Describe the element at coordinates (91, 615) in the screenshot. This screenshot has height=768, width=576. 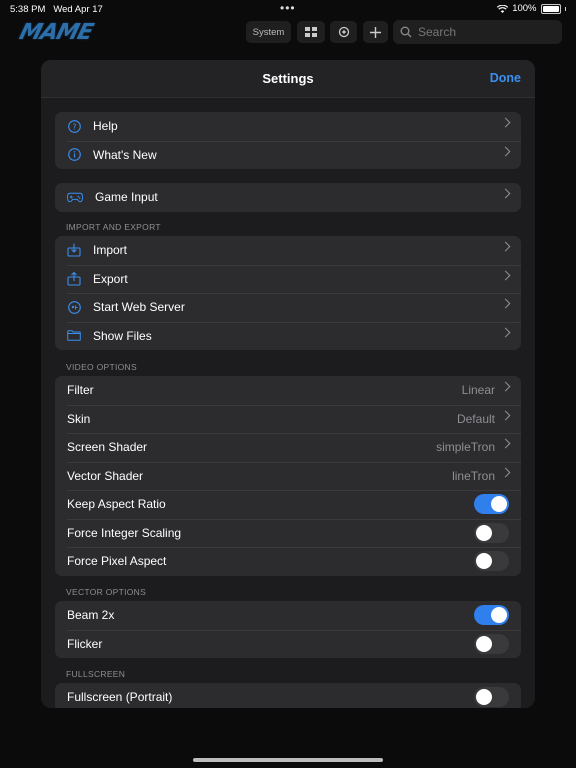
I see `beam-label: Beam 2x` at that location.